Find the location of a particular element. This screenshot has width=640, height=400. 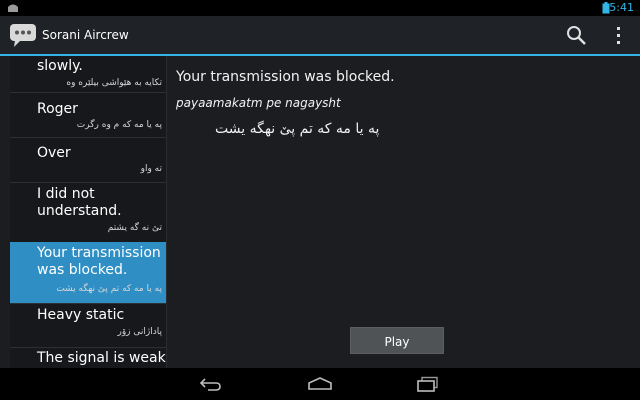

app-speech-bubble-icon is located at coordinates (23, 35).